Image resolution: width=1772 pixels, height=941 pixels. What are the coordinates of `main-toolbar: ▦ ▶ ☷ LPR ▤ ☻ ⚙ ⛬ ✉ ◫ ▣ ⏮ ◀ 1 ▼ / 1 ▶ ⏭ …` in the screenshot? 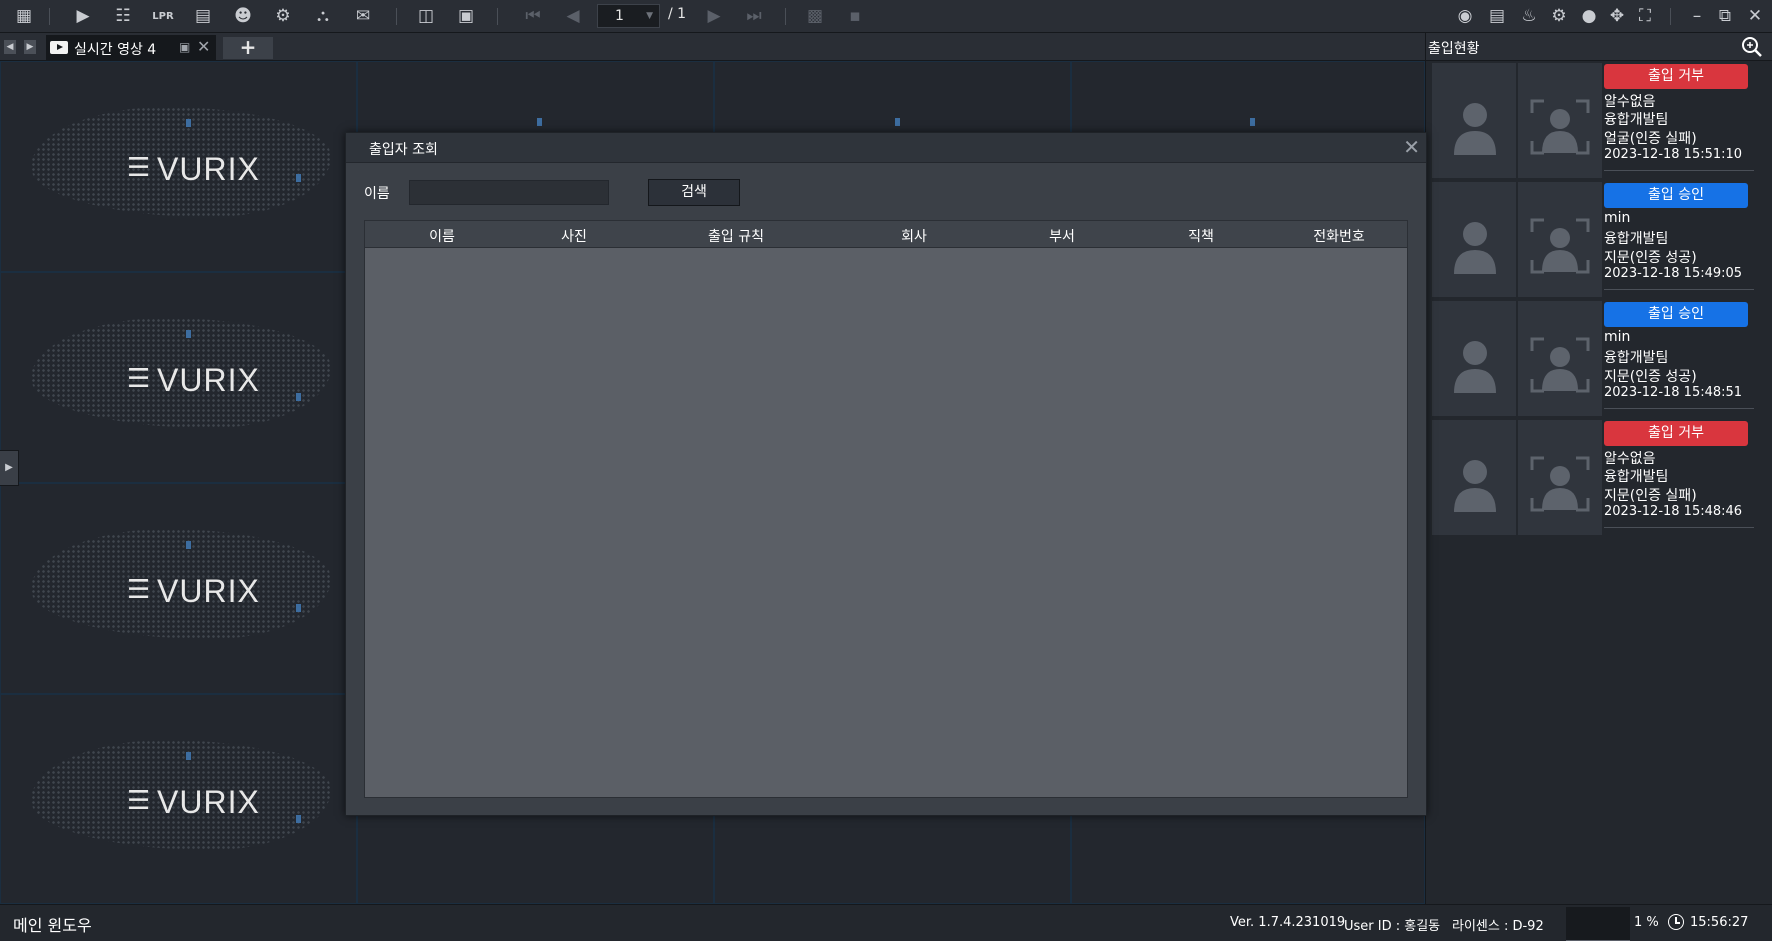 It's located at (886, 16).